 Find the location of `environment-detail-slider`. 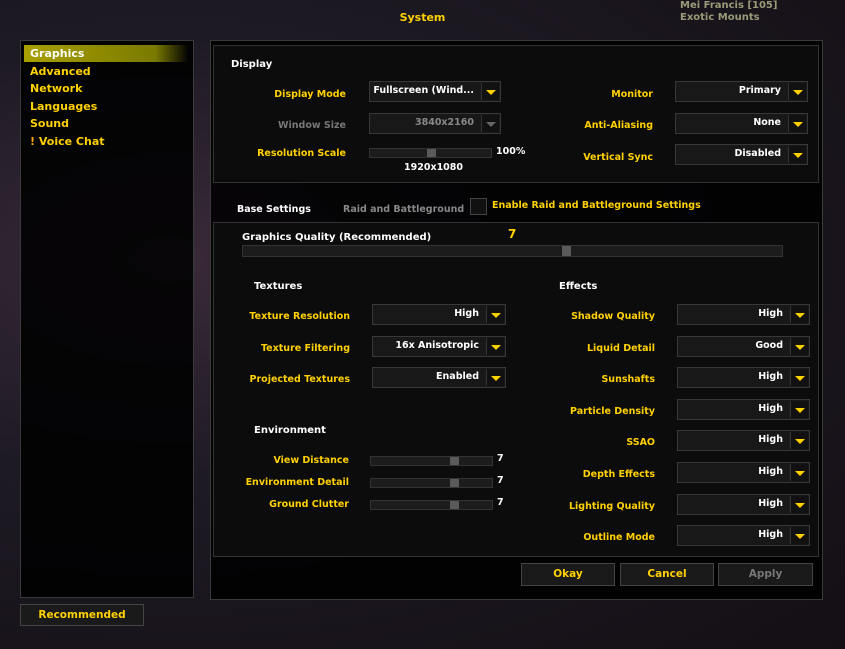

environment-detail-slider is located at coordinates (431, 483).